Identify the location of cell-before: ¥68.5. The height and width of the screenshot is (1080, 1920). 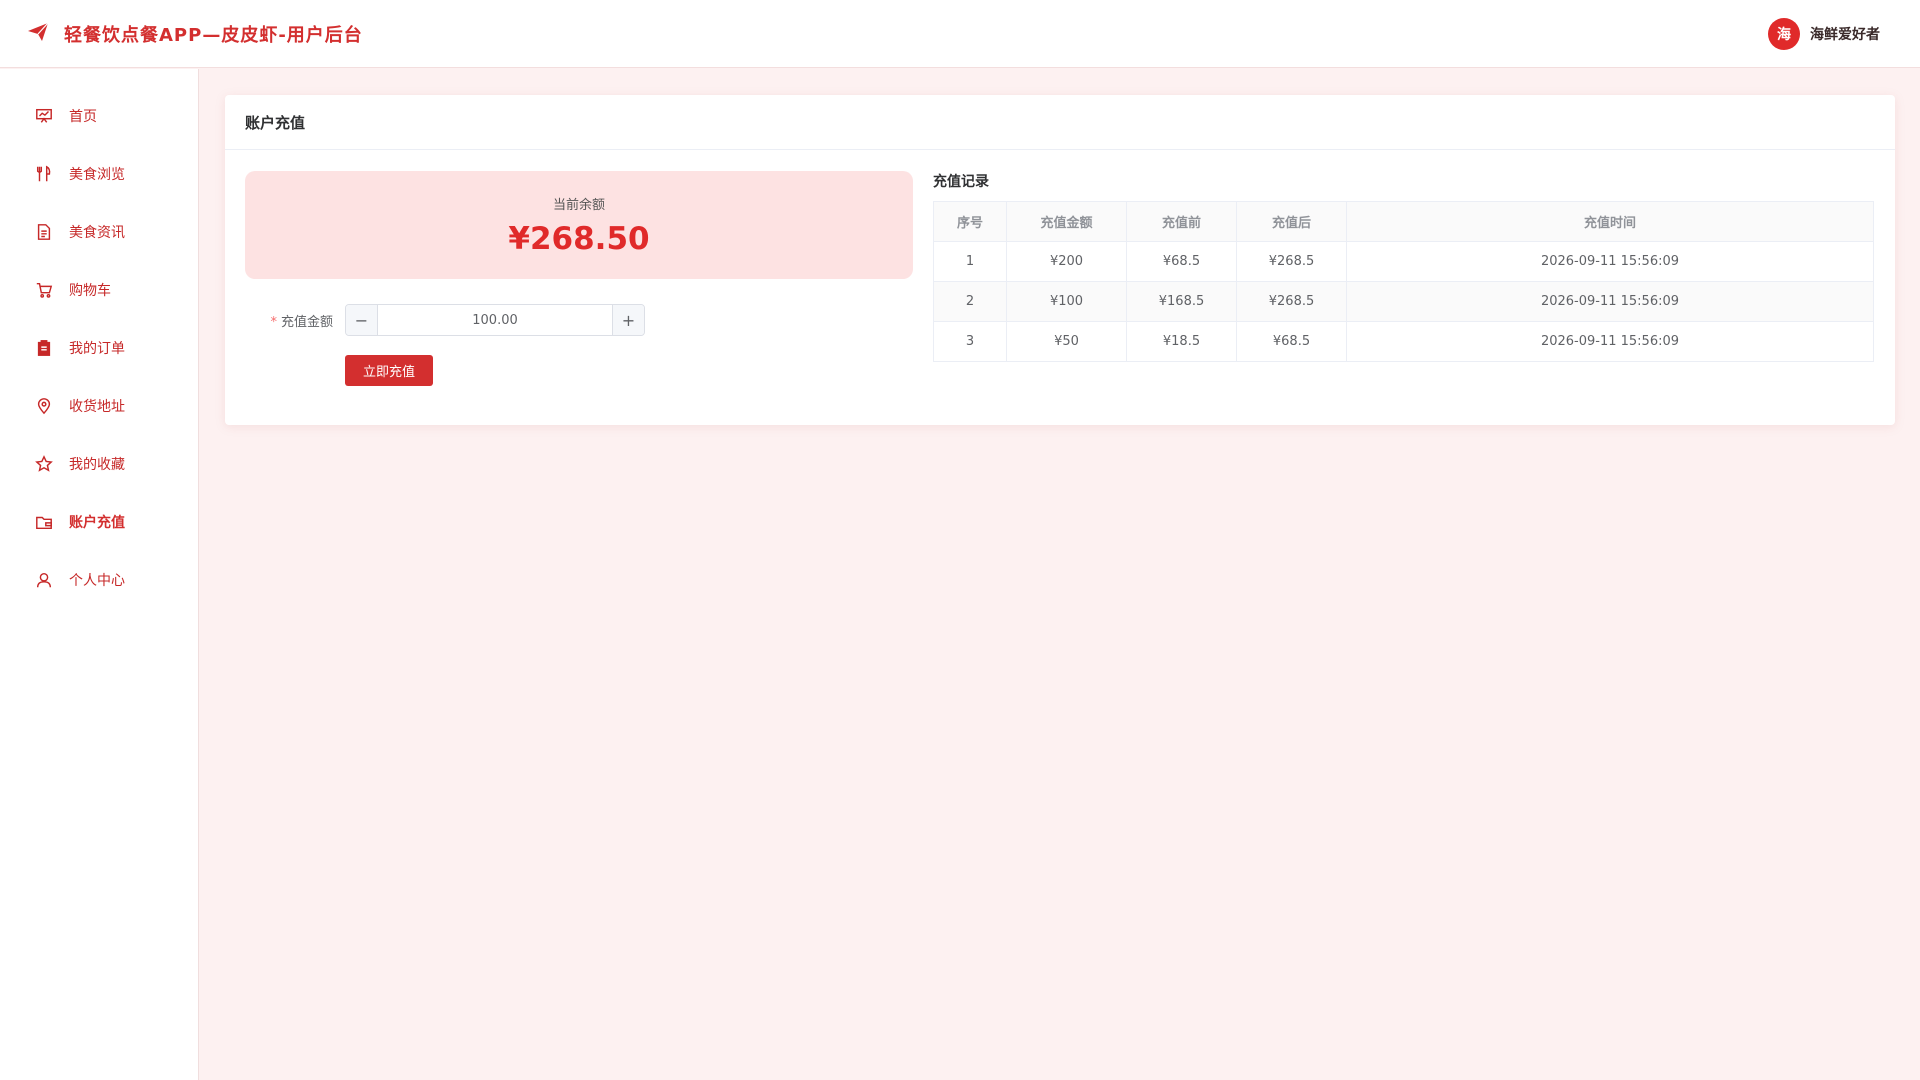
(1181, 261).